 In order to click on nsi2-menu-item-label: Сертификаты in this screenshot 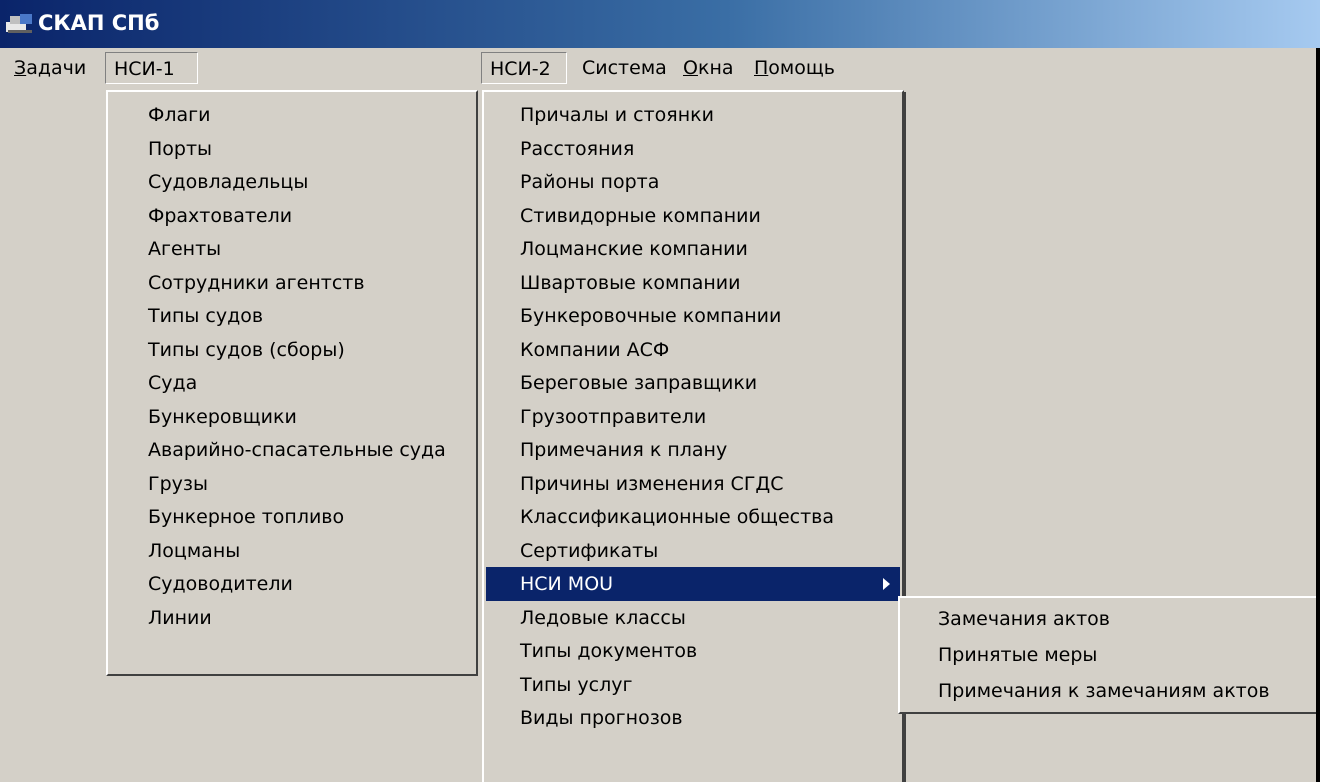, I will do `click(589, 550)`.